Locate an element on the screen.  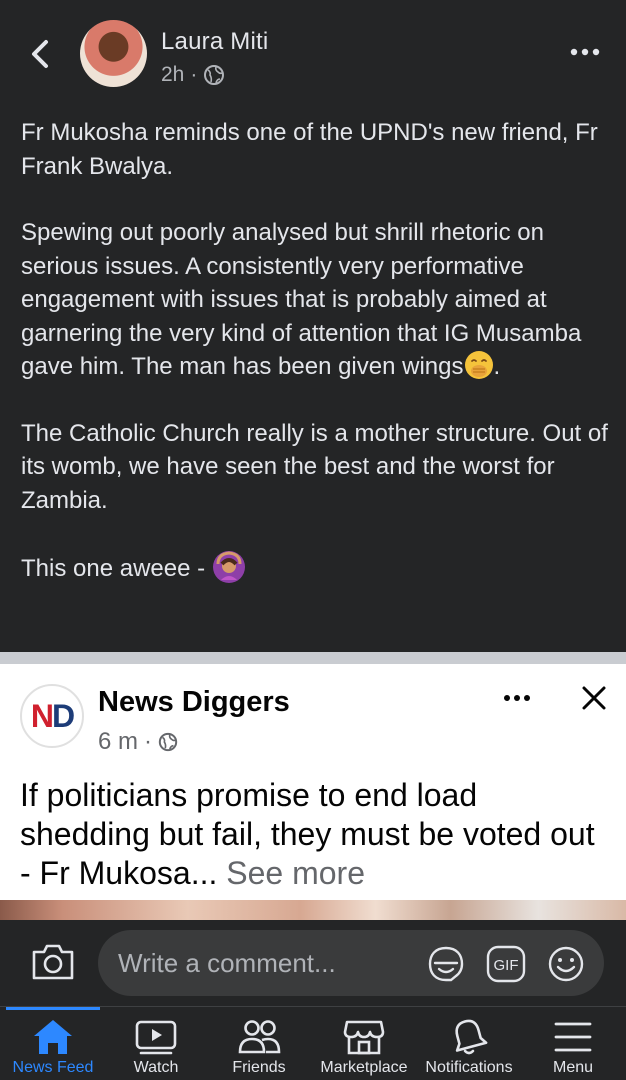
sticker-icon is located at coordinates (446, 964).